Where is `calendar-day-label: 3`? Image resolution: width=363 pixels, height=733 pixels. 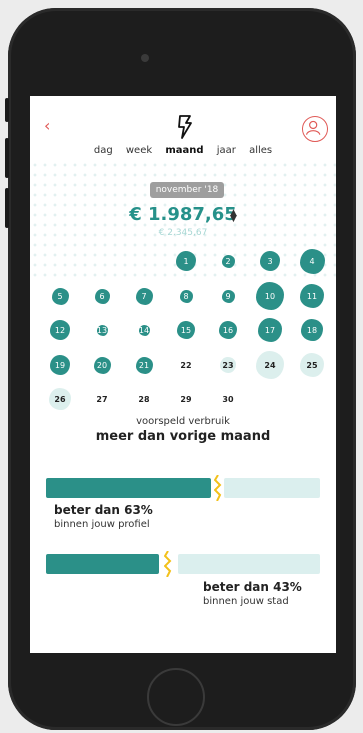 calendar-day-label: 3 is located at coordinates (270, 261).